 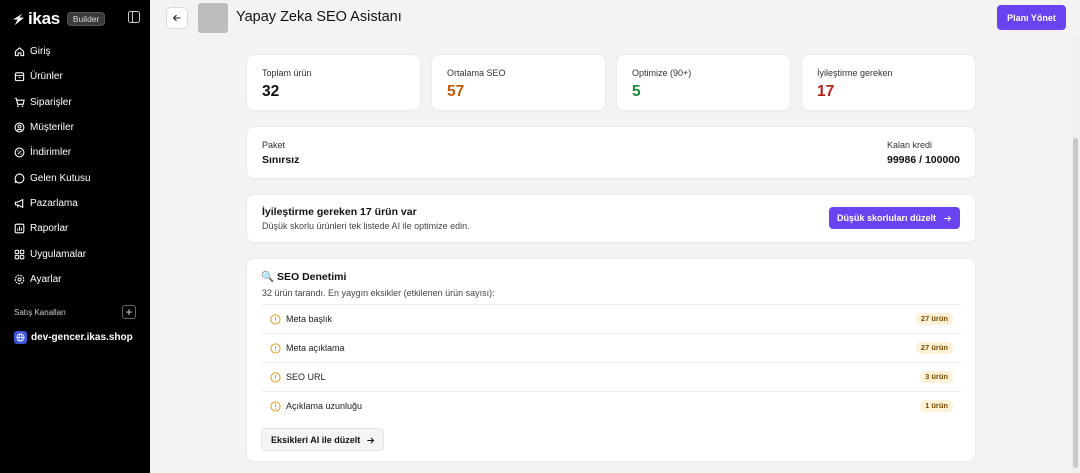 I want to click on stat-value: 17, so click(x=826, y=91).